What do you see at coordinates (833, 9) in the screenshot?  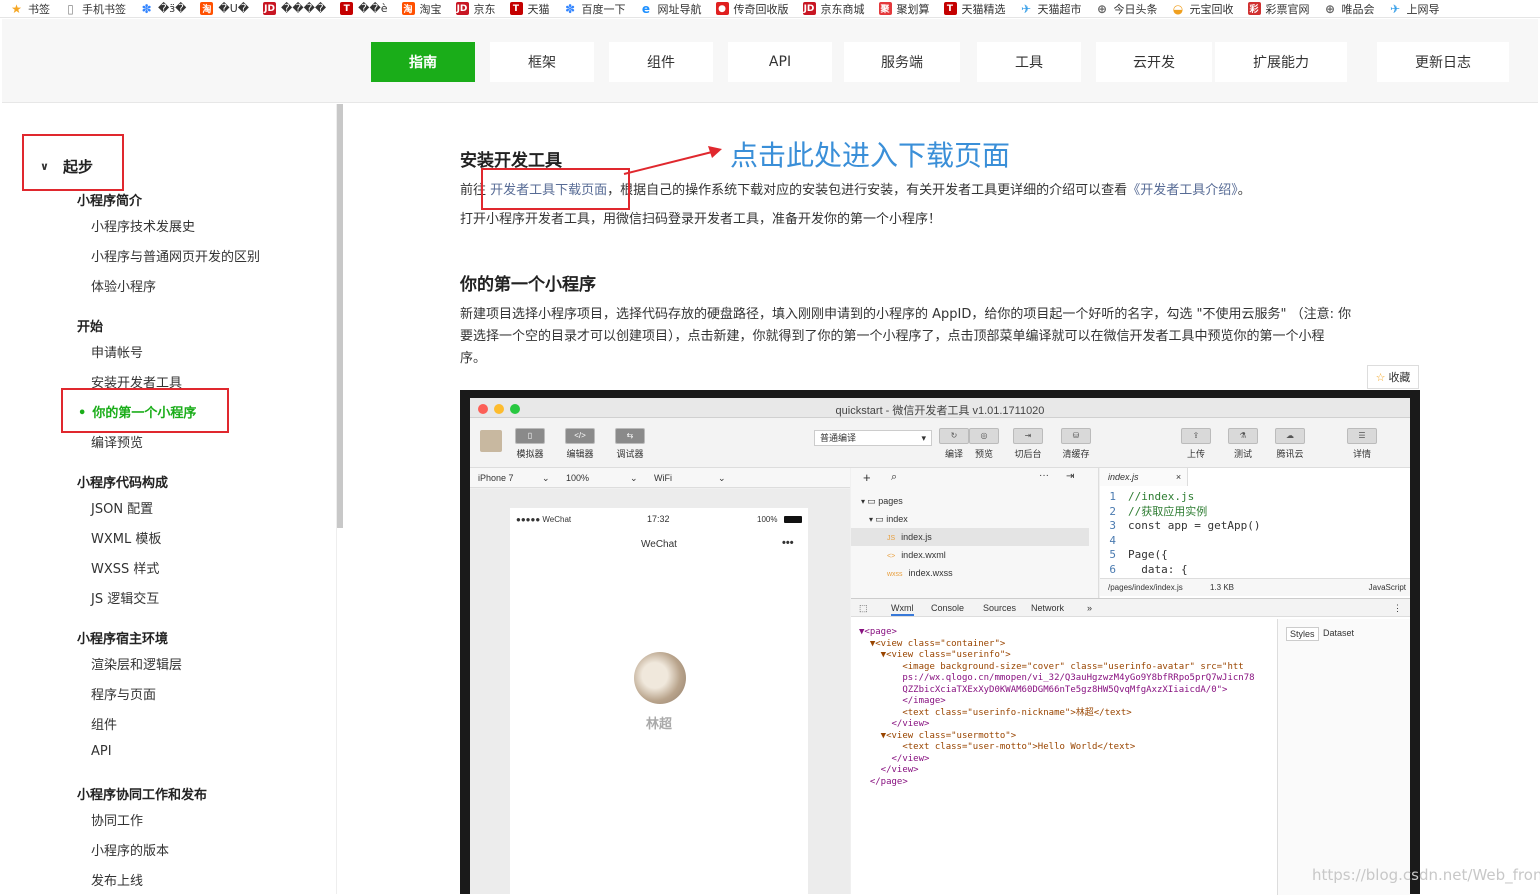 I see `bookmark-item: JD 京东商城` at bounding box center [833, 9].